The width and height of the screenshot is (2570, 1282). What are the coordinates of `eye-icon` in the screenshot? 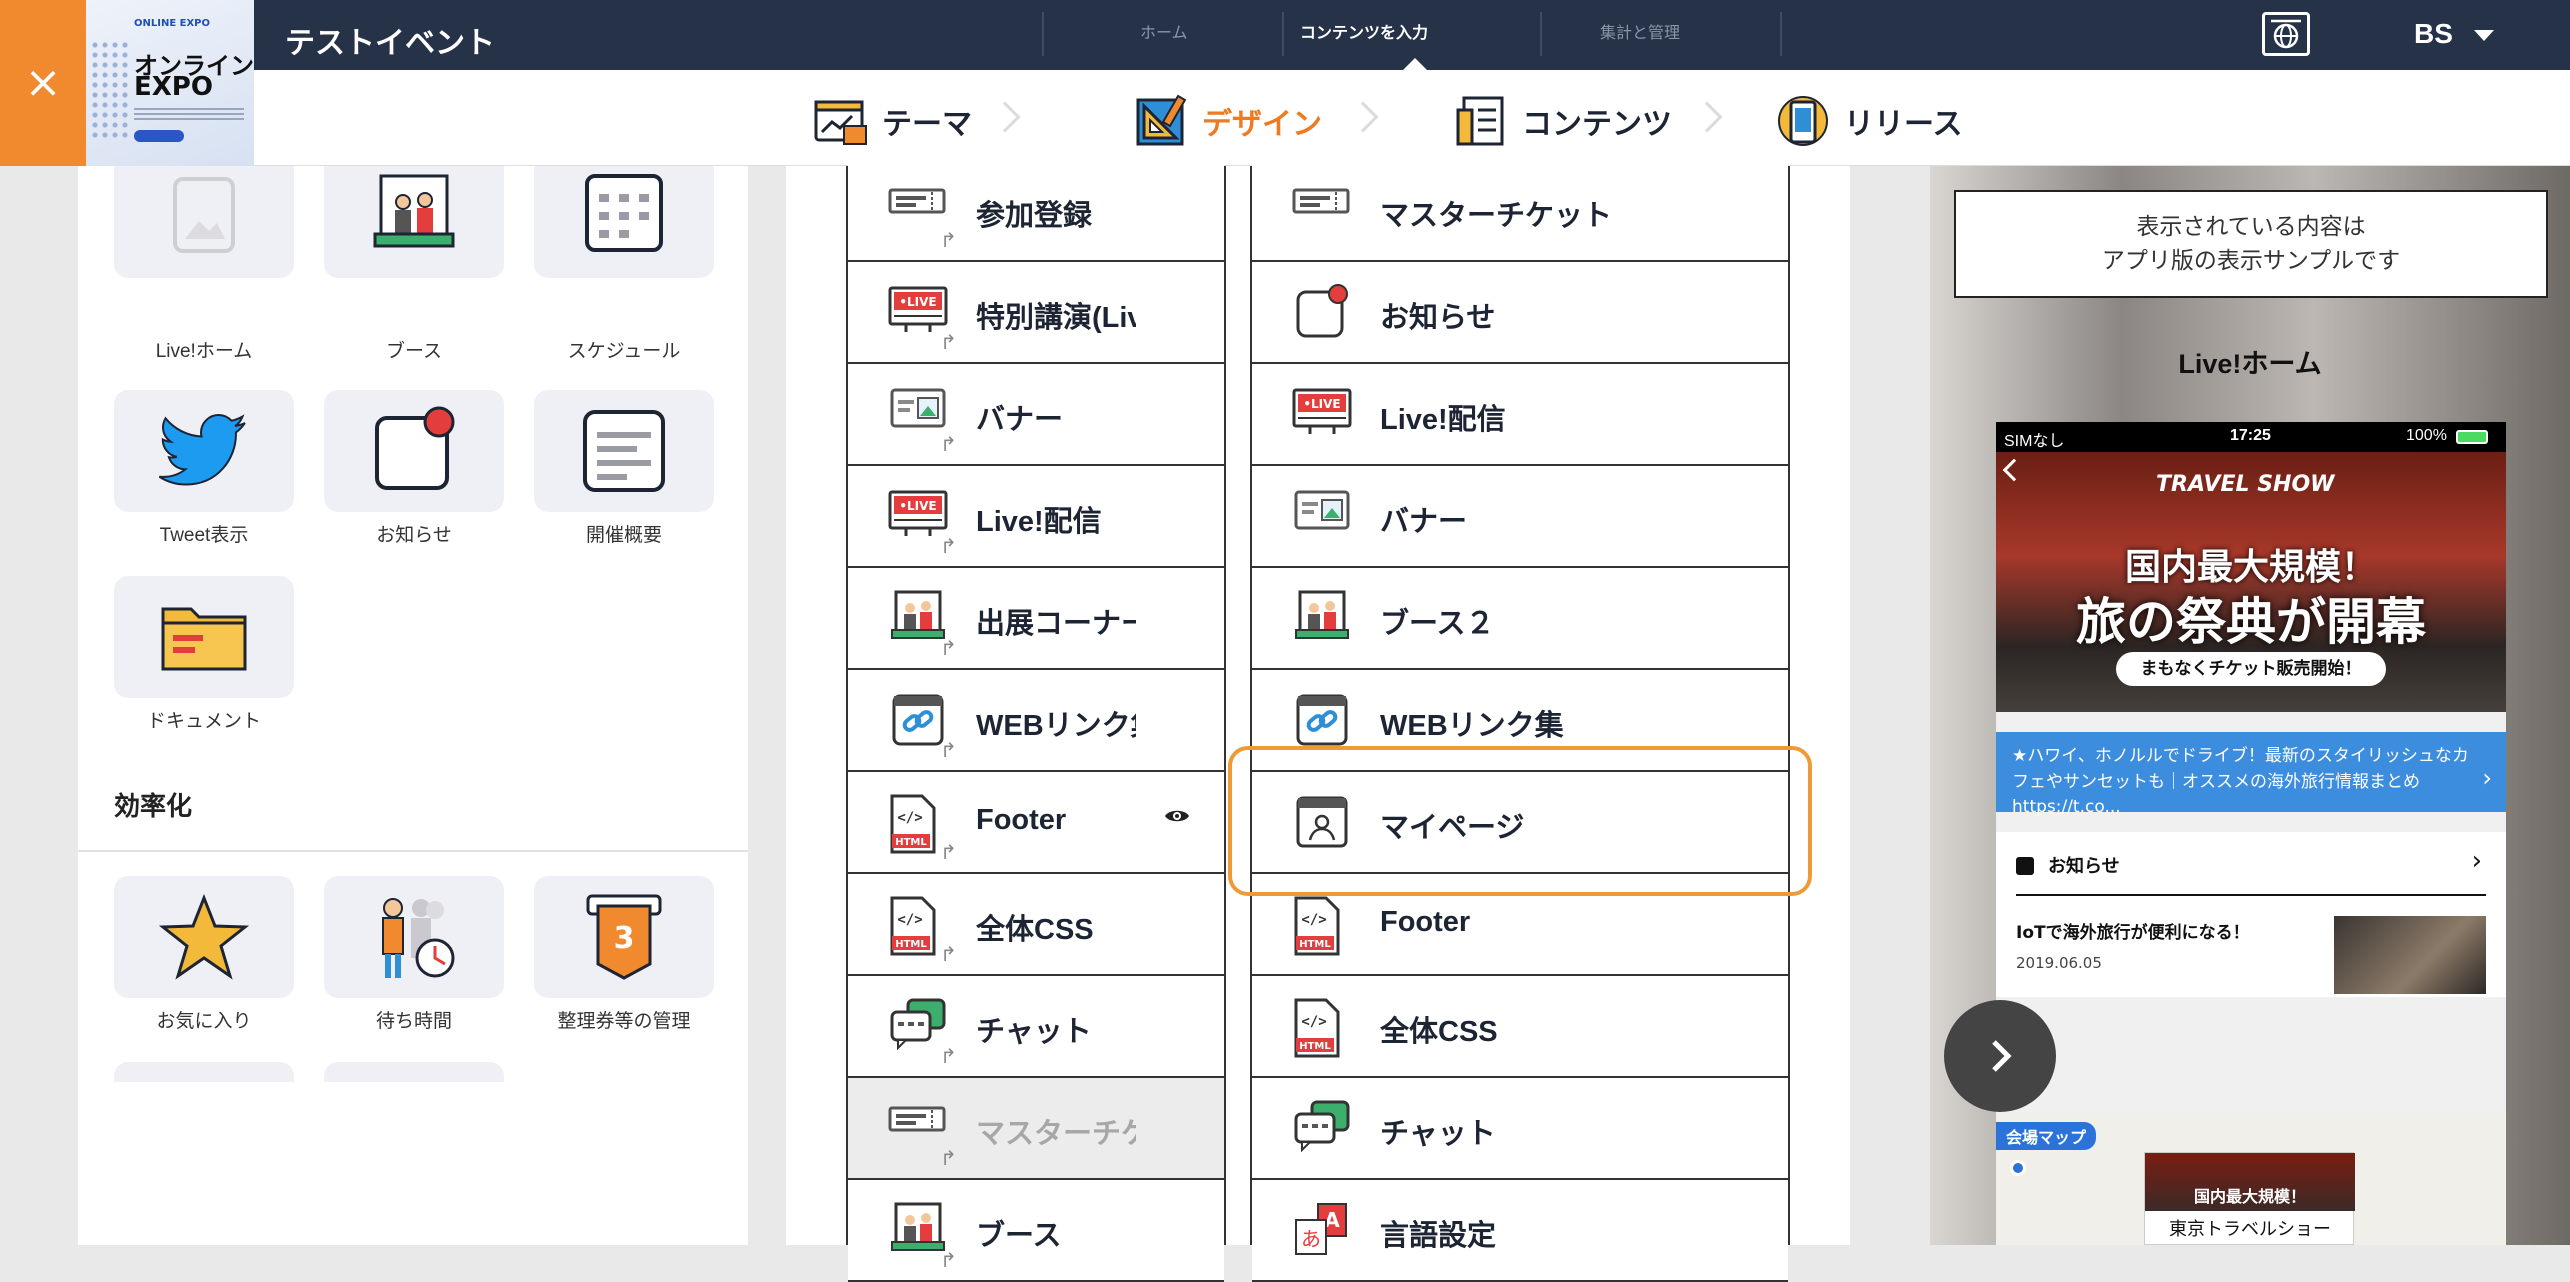 It's located at (1177, 816).